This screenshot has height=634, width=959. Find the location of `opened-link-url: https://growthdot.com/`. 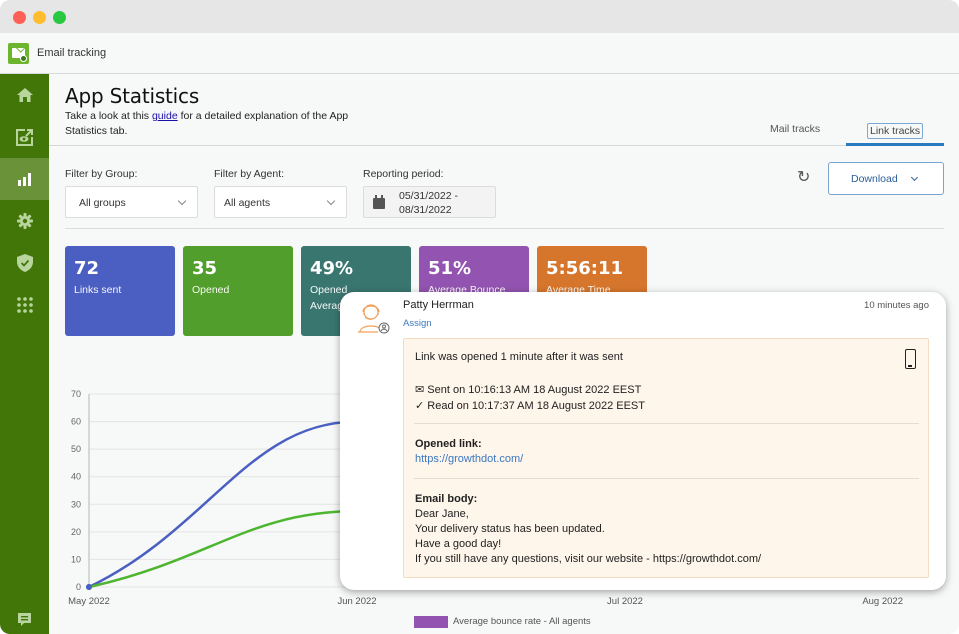

opened-link-url: https://growthdot.com/ is located at coordinates (469, 459).